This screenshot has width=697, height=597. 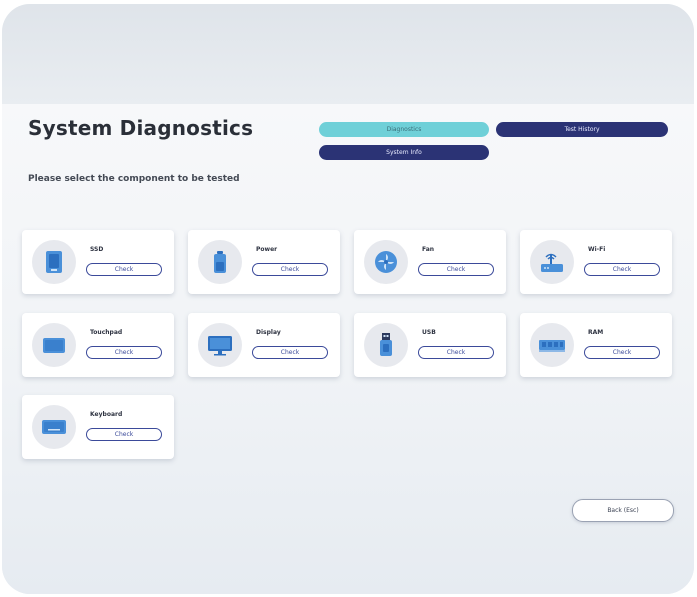 I want to click on check-display-button: Check, so click(x=290, y=352).